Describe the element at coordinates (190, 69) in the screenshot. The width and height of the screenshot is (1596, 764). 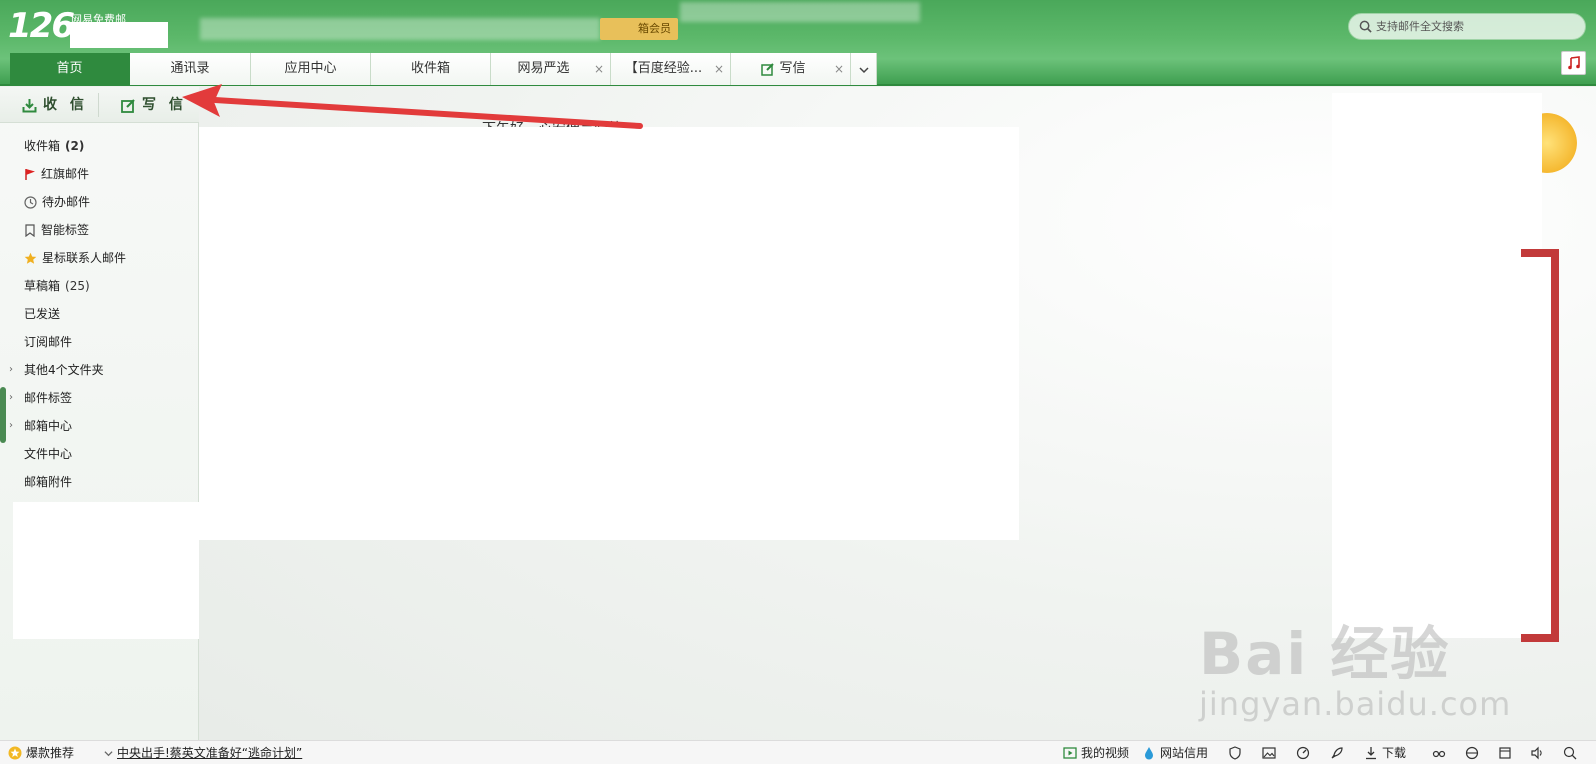
I see `tab-contacts: 通讯录` at that location.